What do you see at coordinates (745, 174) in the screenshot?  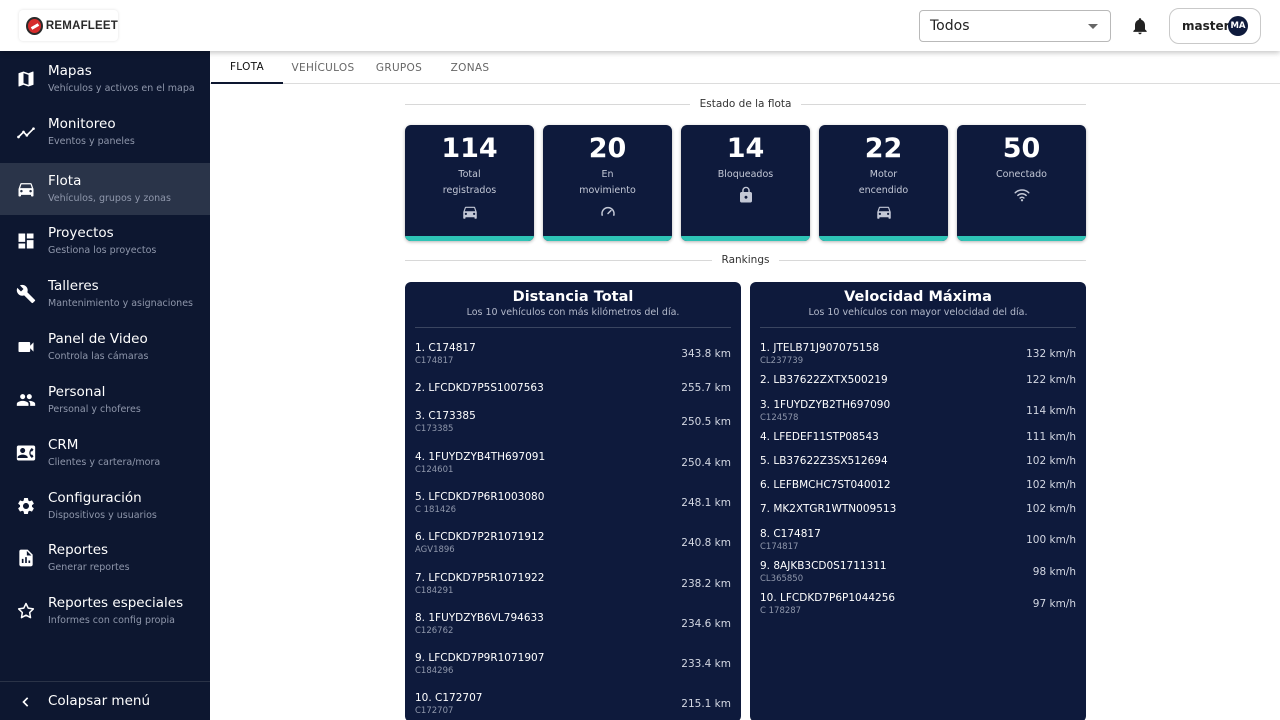 I see `stat-label: Bloqueados` at bounding box center [745, 174].